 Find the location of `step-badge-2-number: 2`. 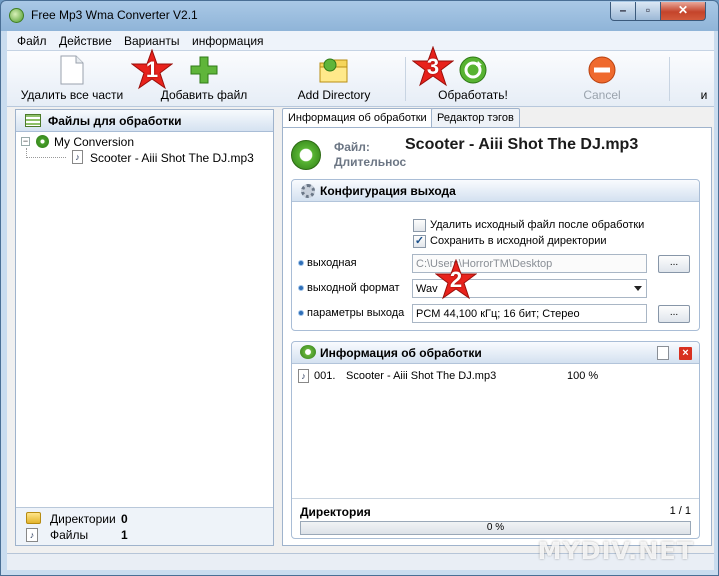

step-badge-2-number: 2 is located at coordinates (456, 279).